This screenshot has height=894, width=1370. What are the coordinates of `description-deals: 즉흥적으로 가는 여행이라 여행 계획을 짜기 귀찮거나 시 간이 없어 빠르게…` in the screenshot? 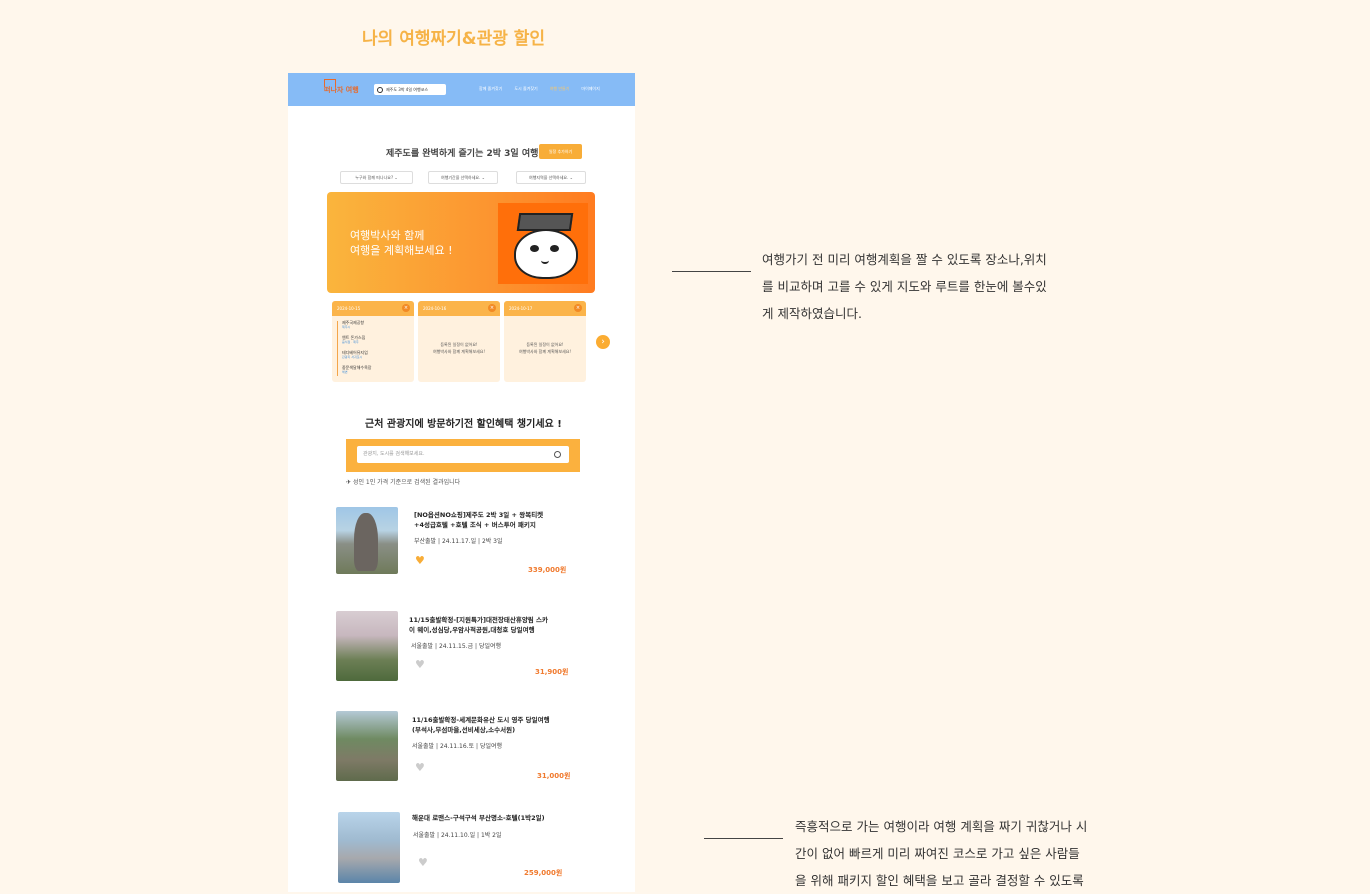 It's located at (941, 853).